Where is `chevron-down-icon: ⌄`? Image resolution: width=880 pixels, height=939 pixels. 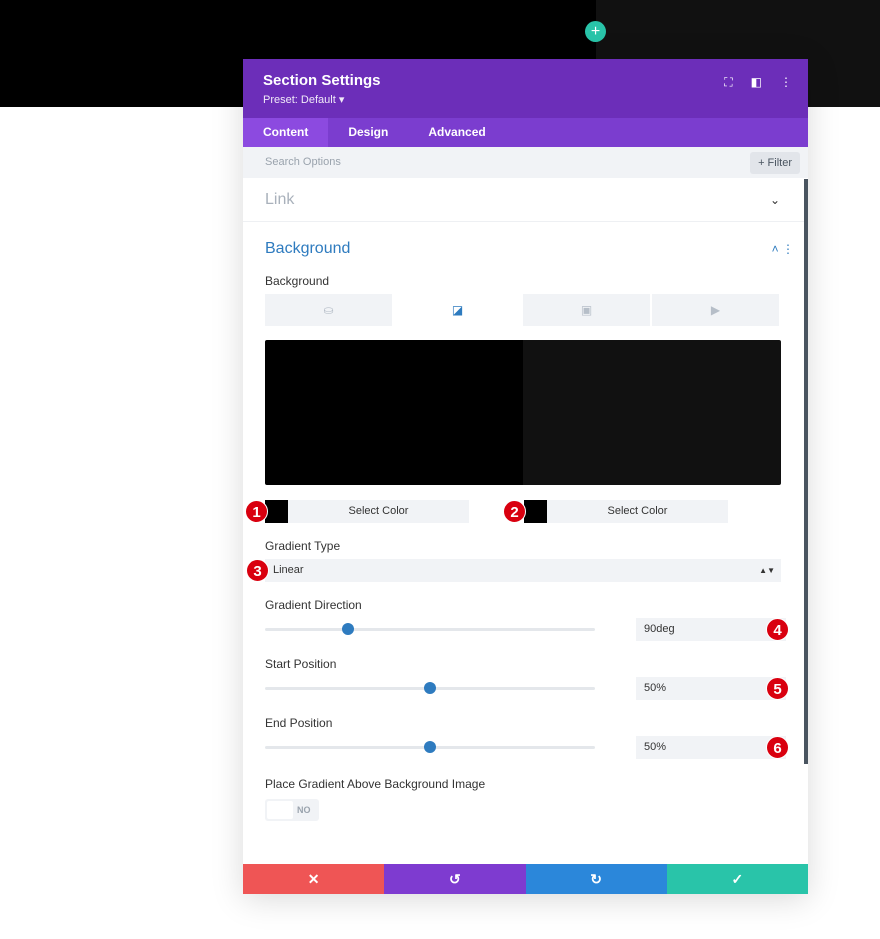 chevron-down-icon: ⌄ is located at coordinates (774, 200).